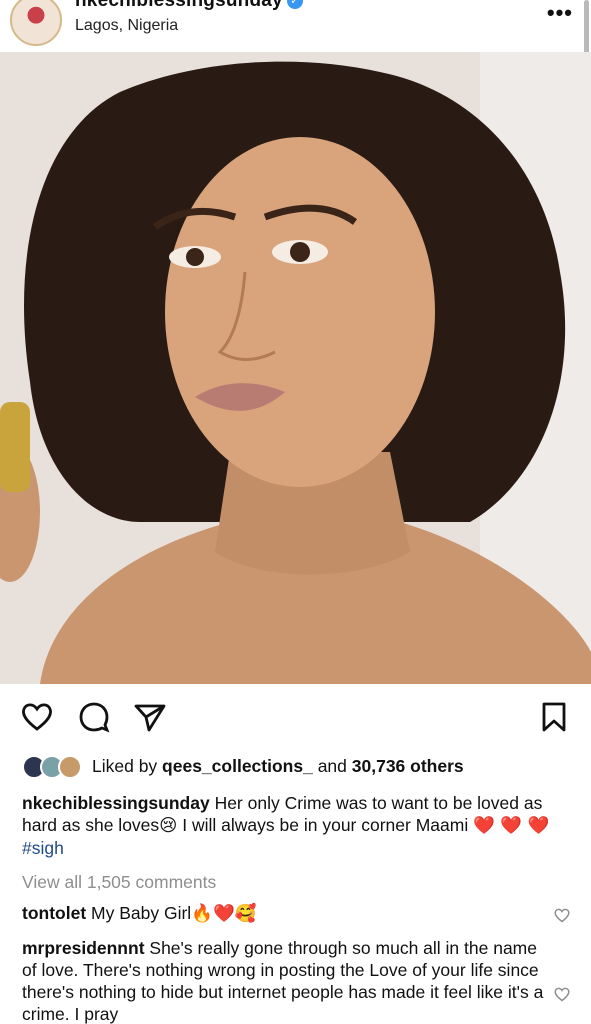 The height and width of the screenshot is (1024, 591). What do you see at coordinates (43, 848) in the screenshot?
I see `hashtag-link: #sigh` at bounding box center [43, 848].